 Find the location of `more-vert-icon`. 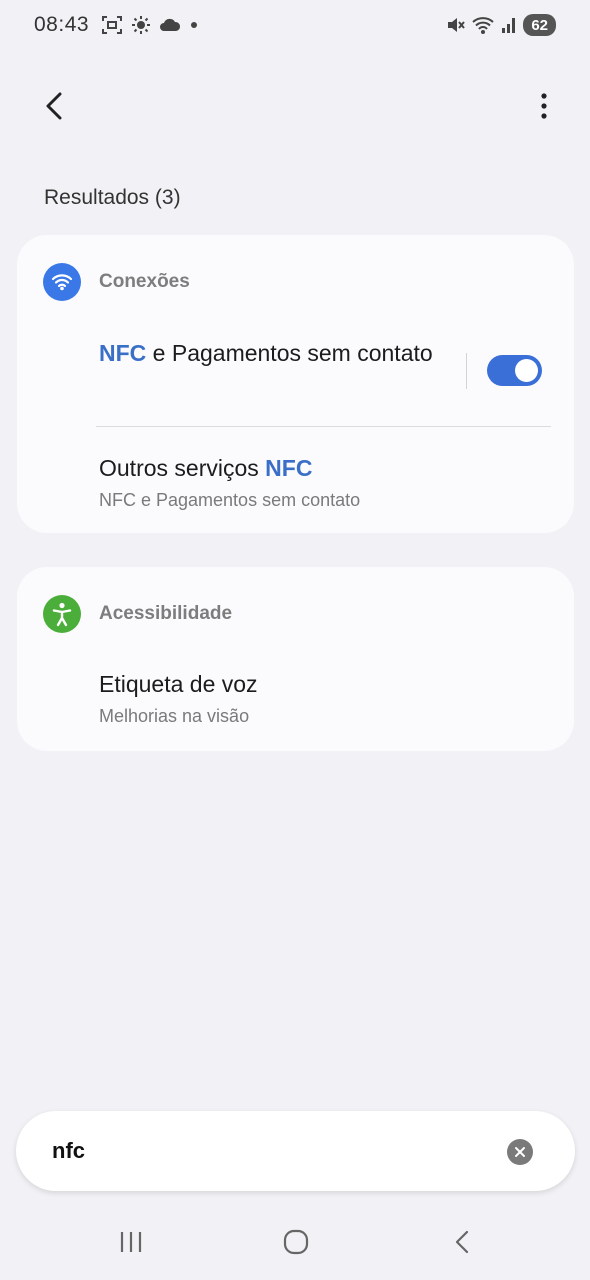

more-vert-icon is located at coordinates (544, 106).